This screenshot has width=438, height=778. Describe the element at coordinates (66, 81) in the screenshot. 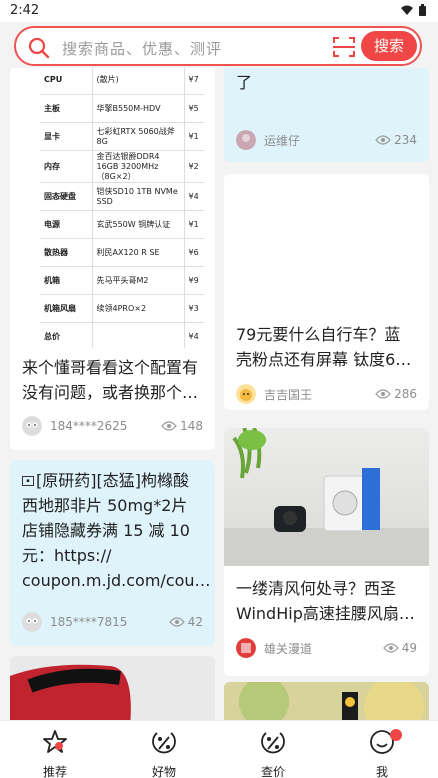

I see `spec-cell-k: CPU` at that location.